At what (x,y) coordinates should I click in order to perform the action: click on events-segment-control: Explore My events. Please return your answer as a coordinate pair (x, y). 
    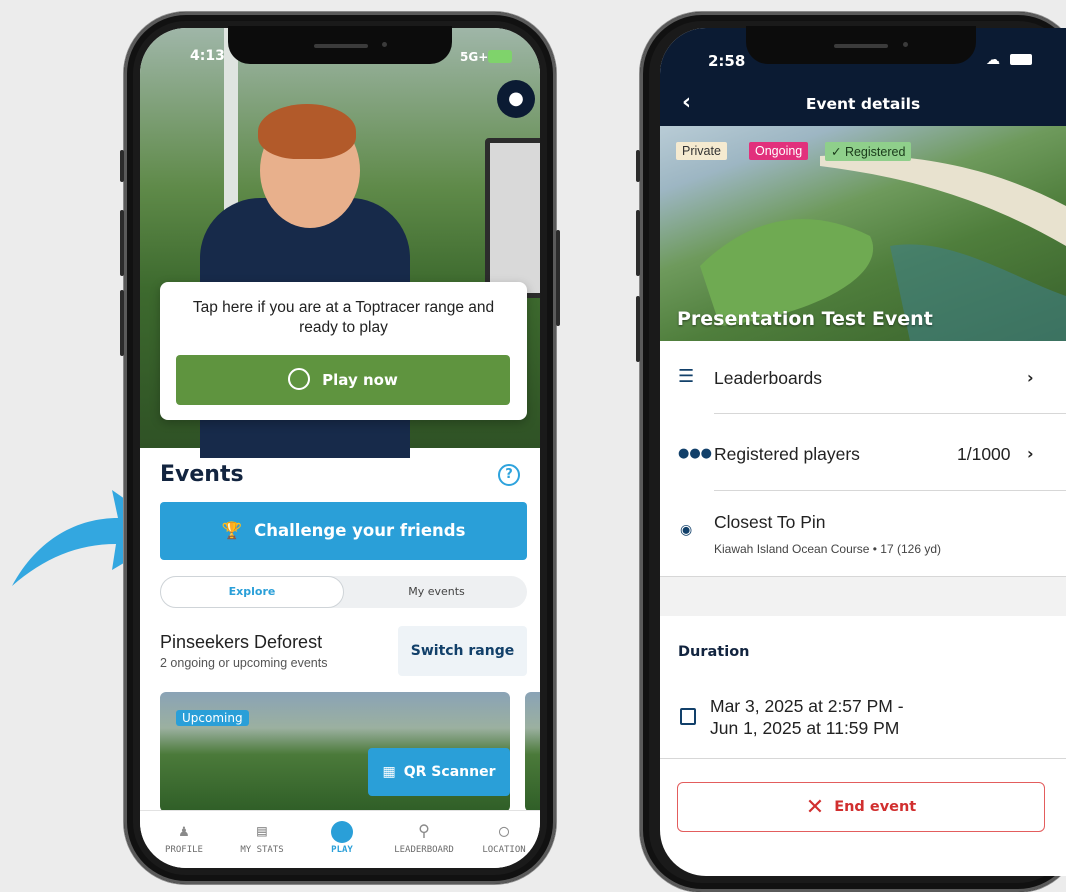
    Looking at the image, I should click on (343, 592).